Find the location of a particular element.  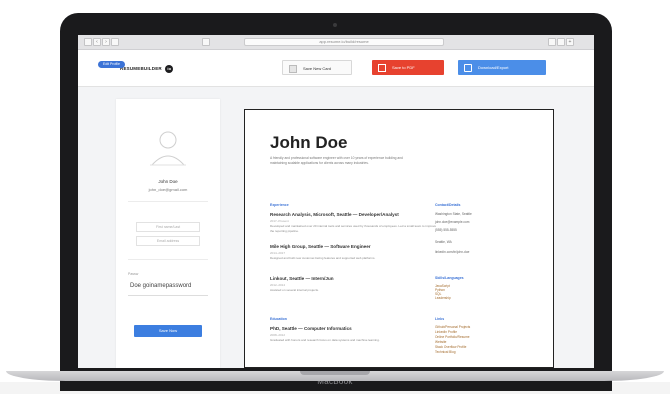

new-tab-icon: + is located at coordinates (570, 42).